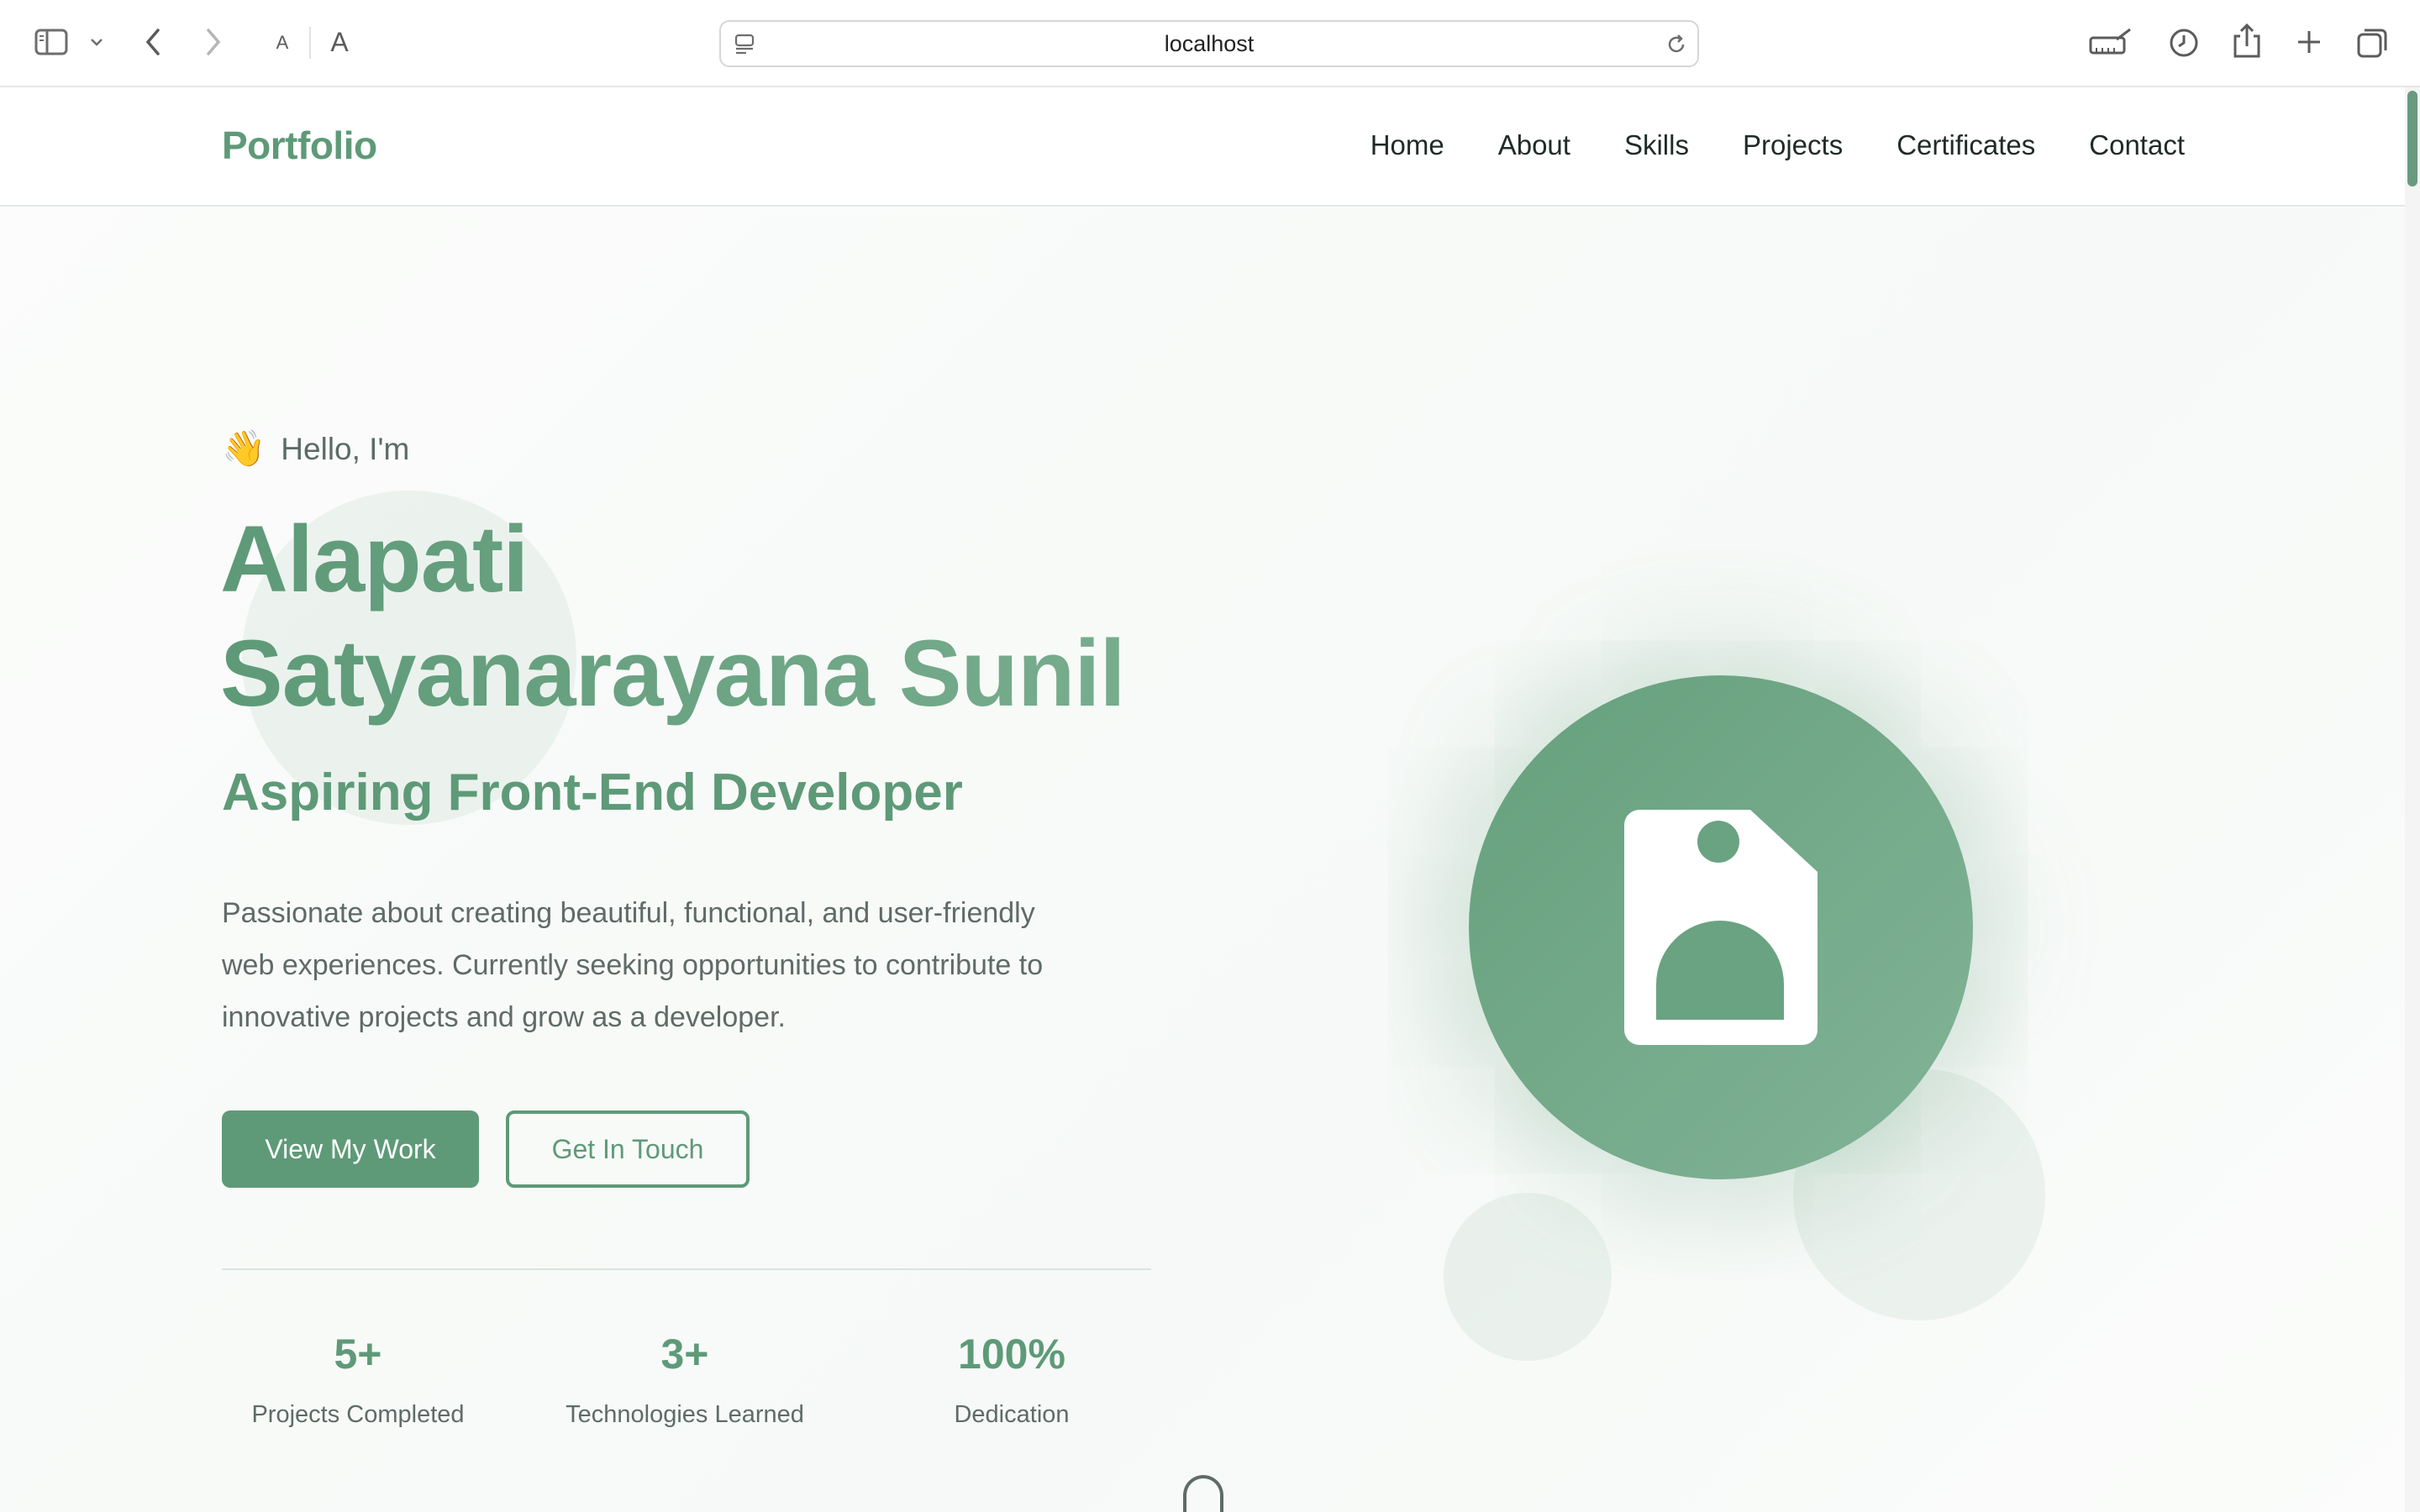  I want to click on scrollbar-thumb, so click(2412, 138).